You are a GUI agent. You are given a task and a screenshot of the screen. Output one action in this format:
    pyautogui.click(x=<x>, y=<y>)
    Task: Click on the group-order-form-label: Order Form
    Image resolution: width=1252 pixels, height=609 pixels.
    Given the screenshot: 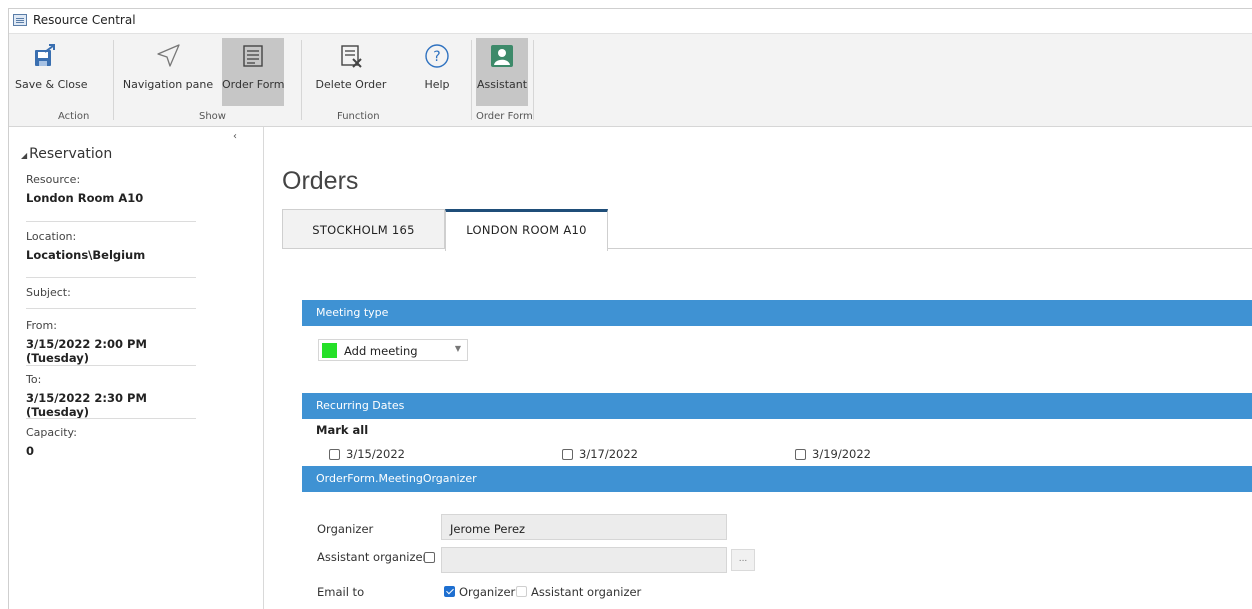 What is the action you would take?
    pyautogui.click(x=504, y=116)
    